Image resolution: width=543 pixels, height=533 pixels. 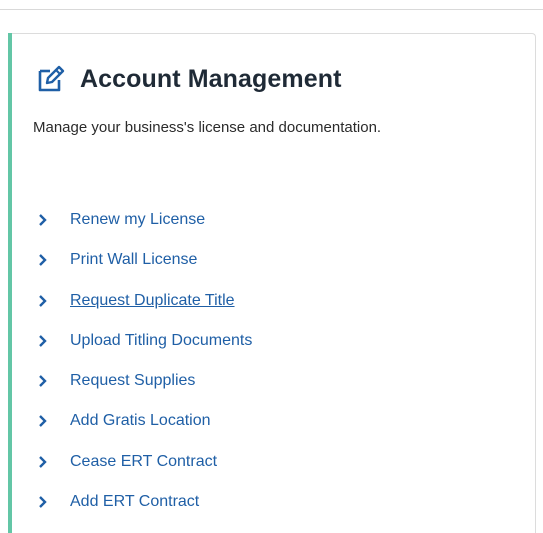 What do you see at coordinates (133, 260) in the screenshot?
I see `print-wall-license-link: Print Wall License` at bounding box center [133, 260].